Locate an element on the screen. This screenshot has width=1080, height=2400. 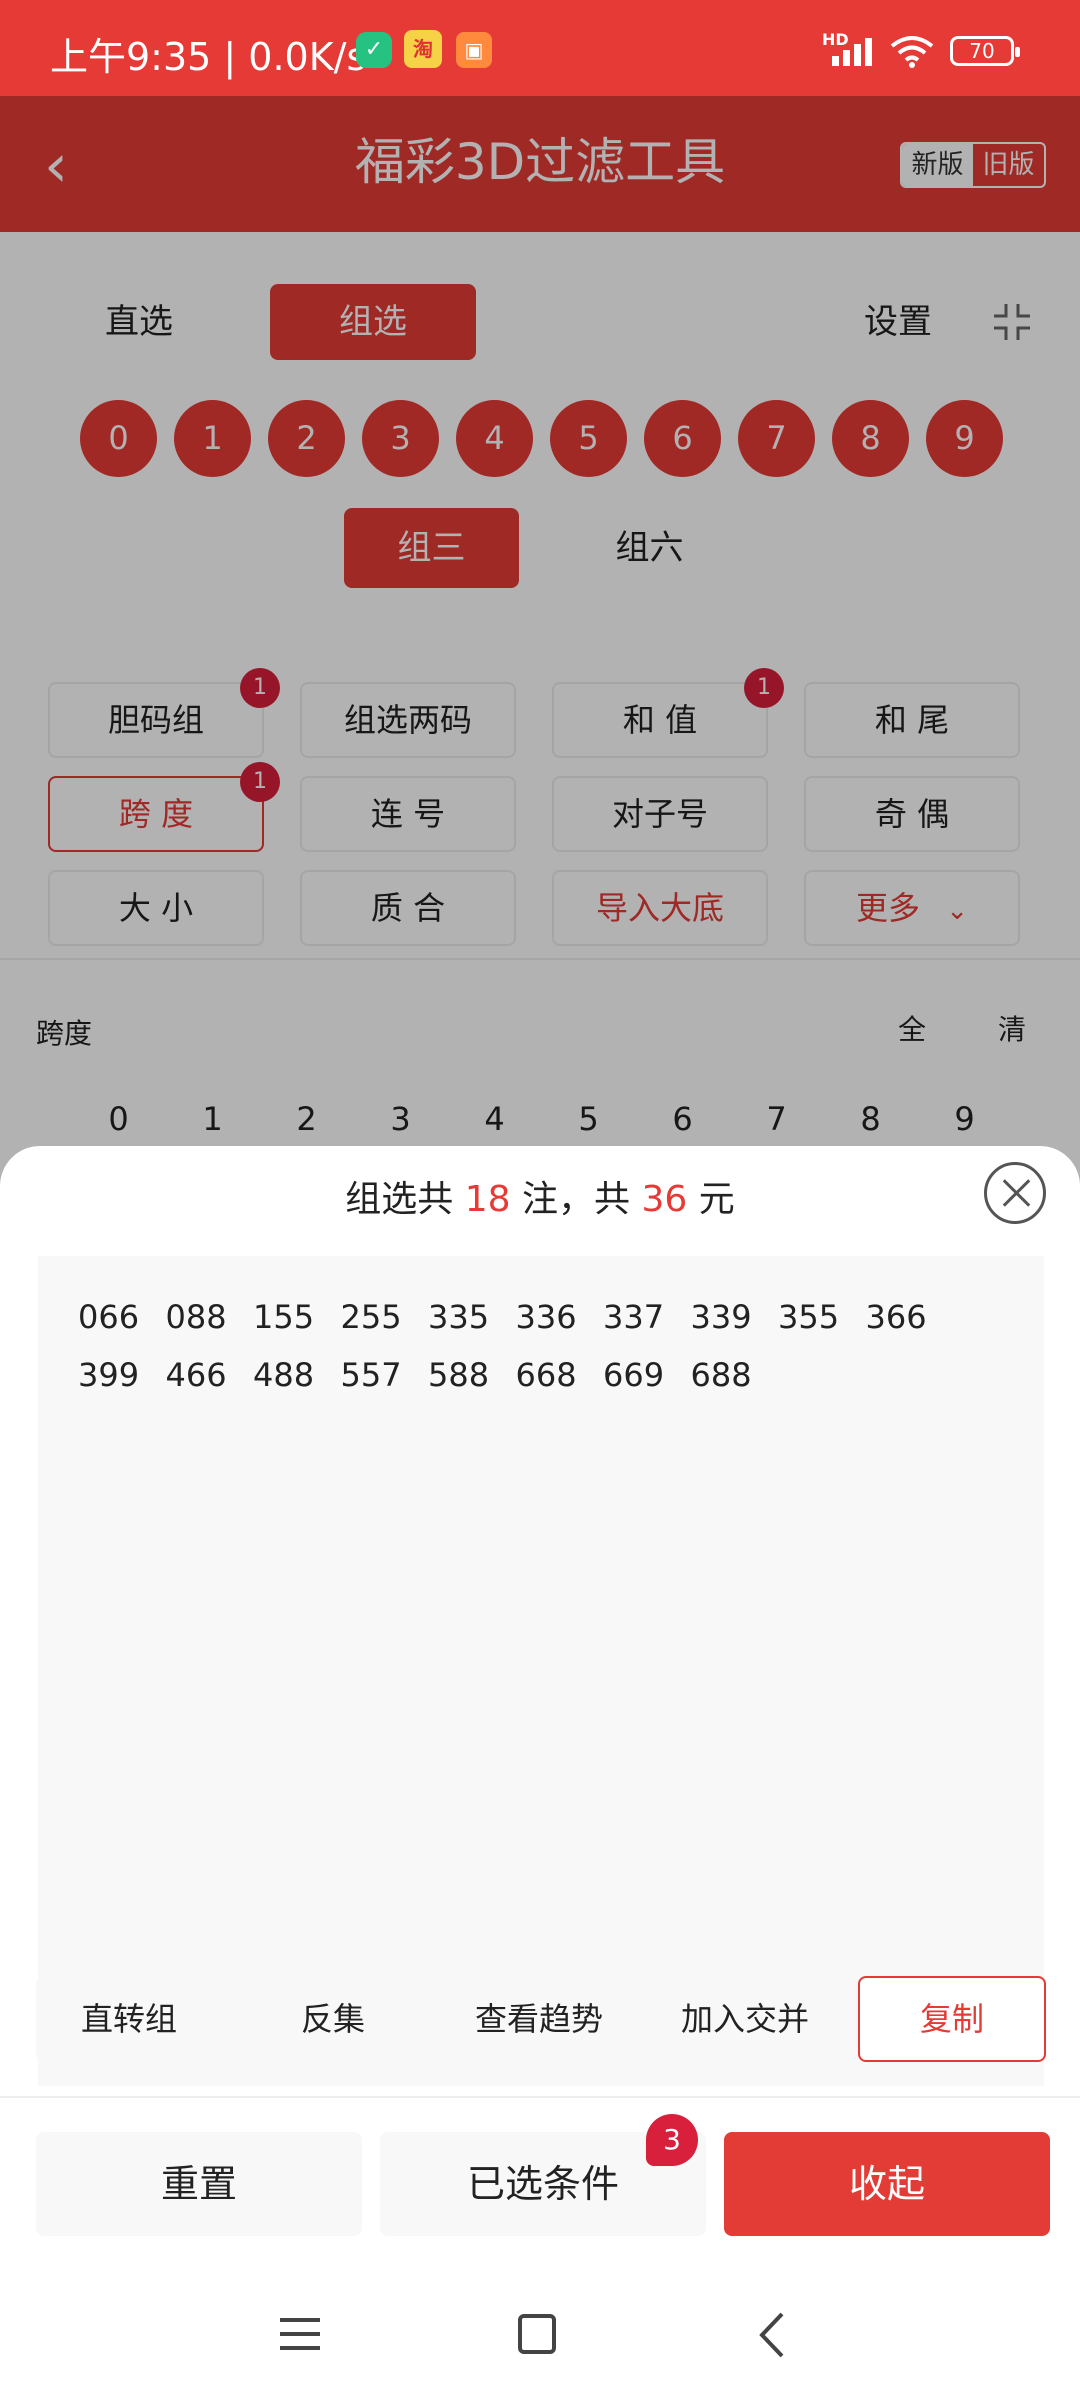
result-number: 557 is located at coordinates (371, 1375).